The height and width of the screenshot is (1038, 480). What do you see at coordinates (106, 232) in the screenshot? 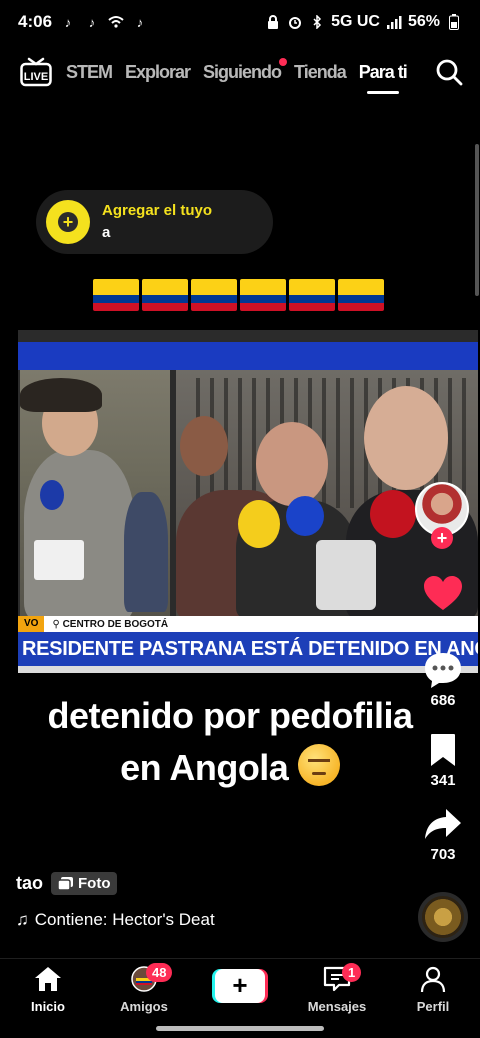
I see `add-yours-subtitle: a` at bounding box center [106, 232].